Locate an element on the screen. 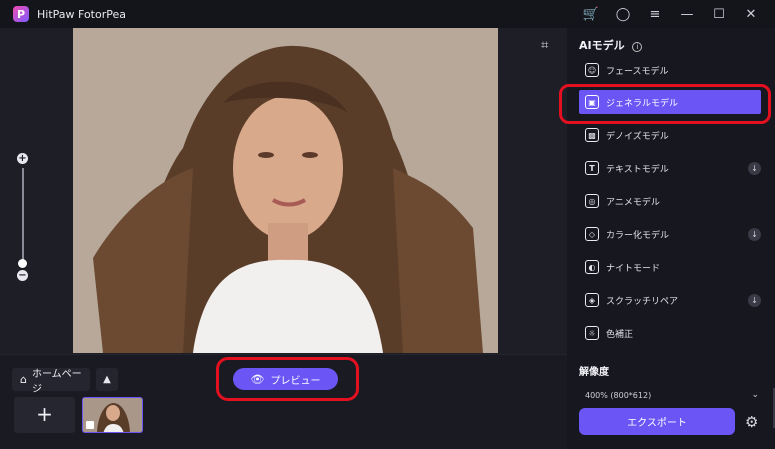 The width and height of the screenshot is (775, 449). sidebar-title: AIモデル i is located at coordinates (611, 45).